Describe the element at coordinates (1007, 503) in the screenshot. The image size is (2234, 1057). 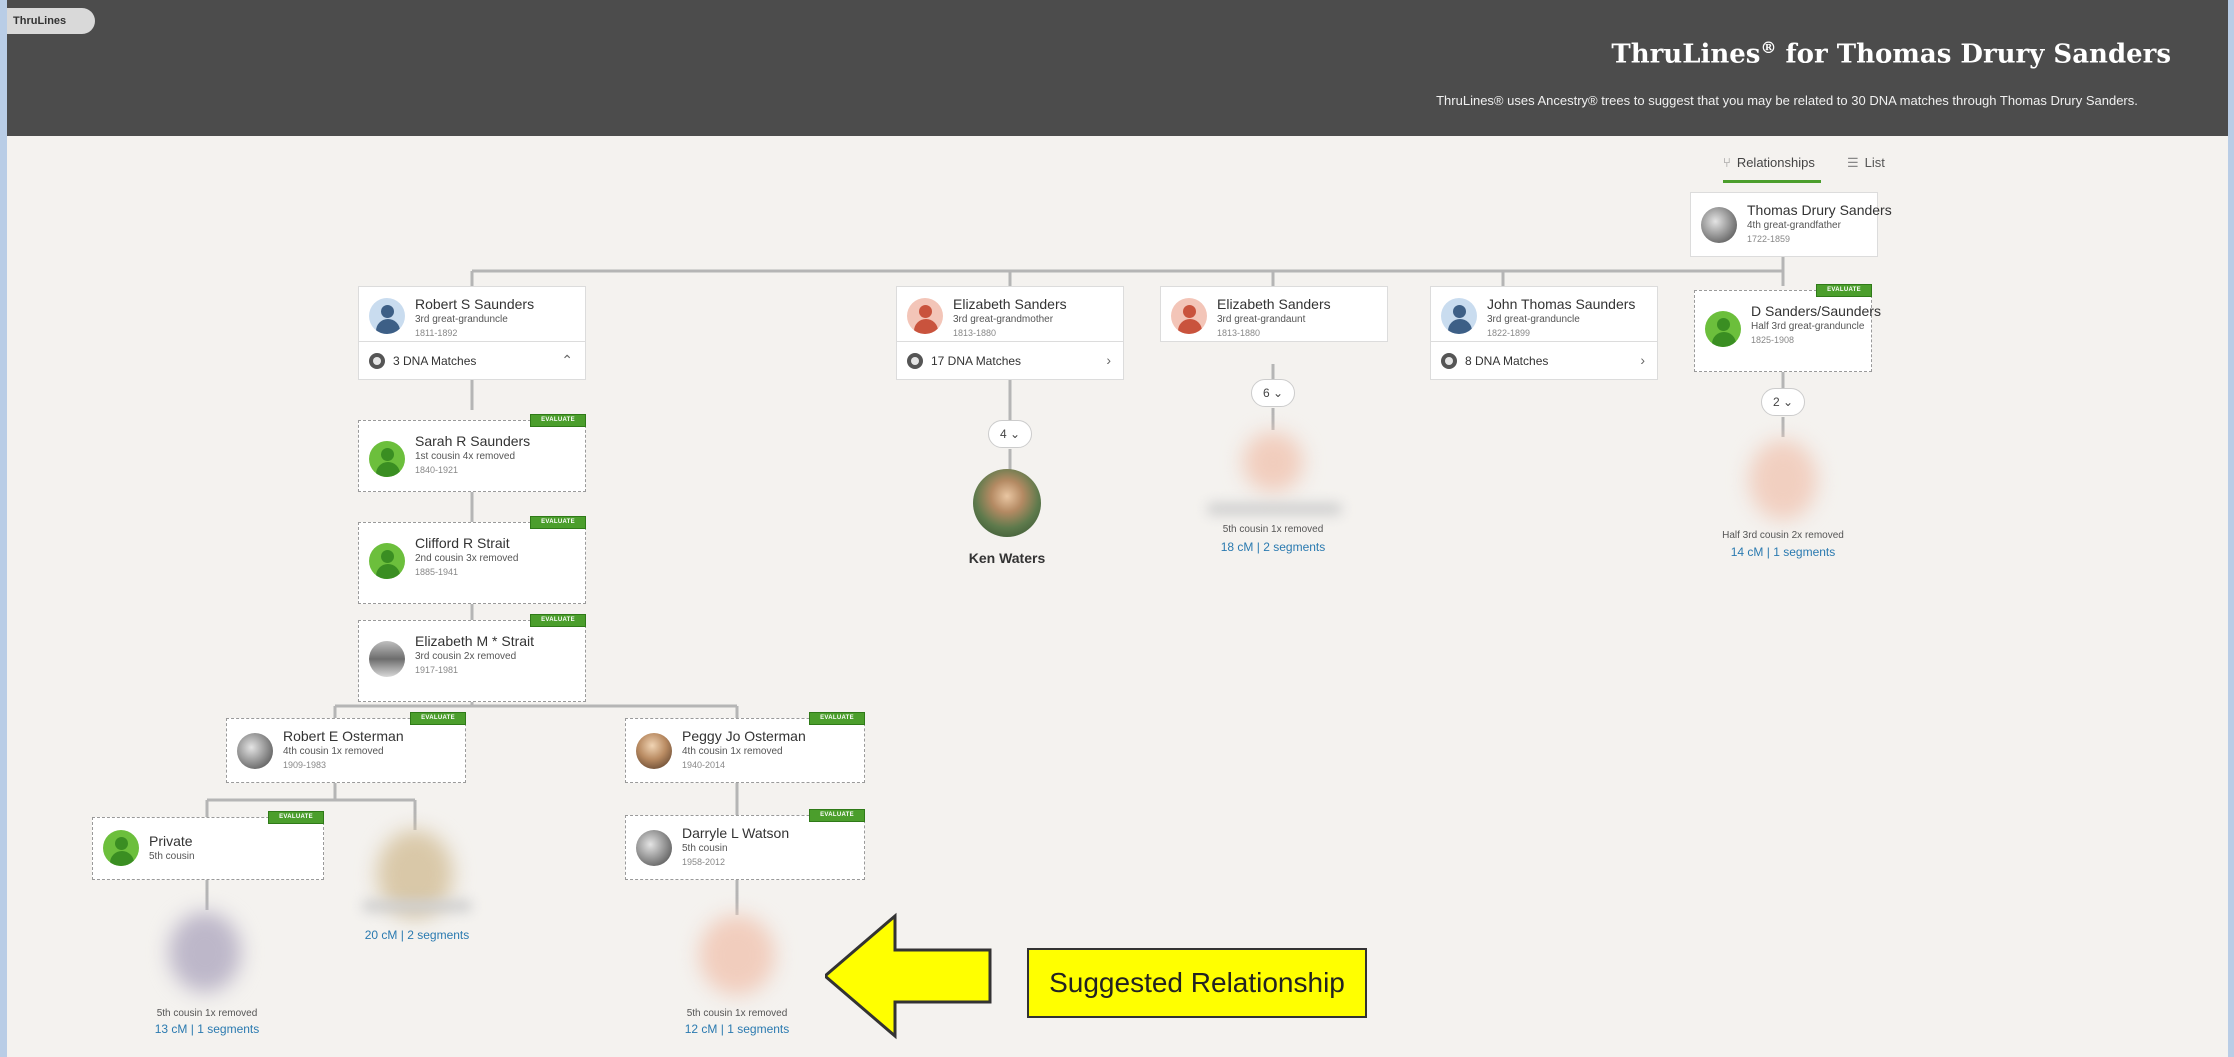
I see `match-photo` at that location.